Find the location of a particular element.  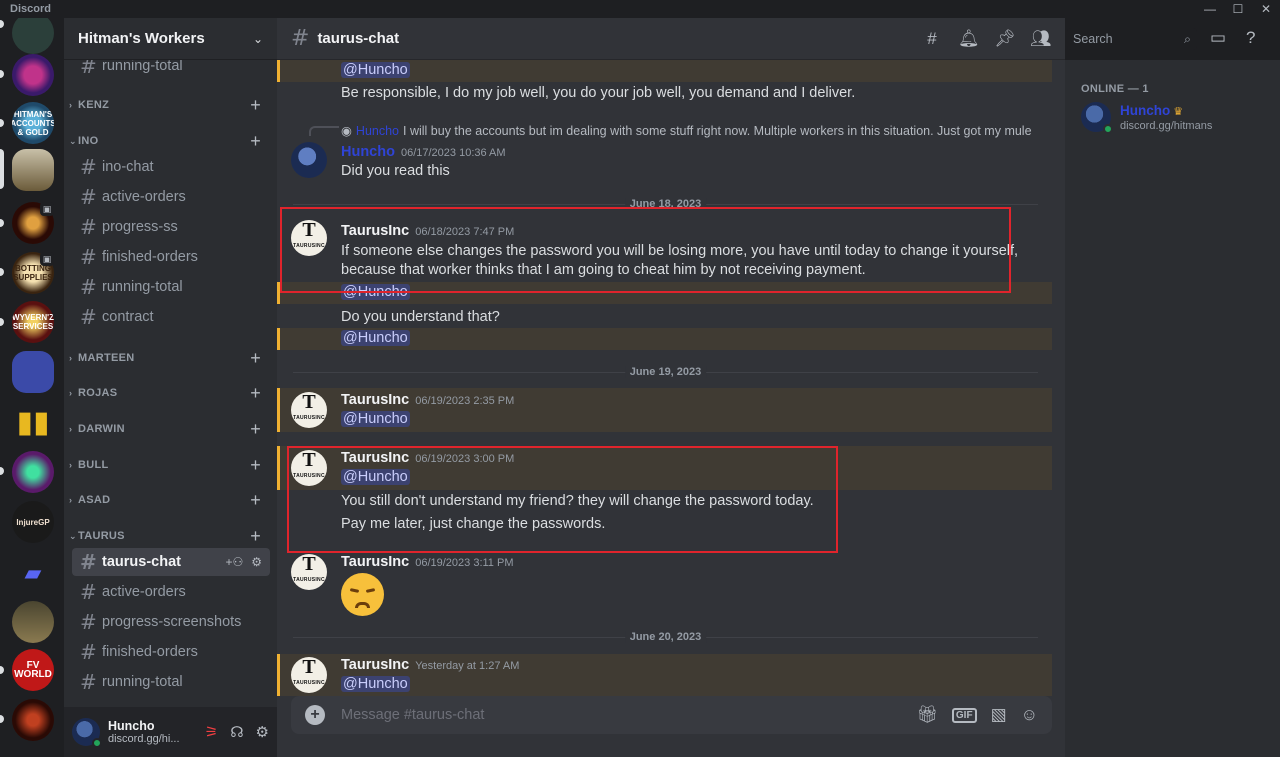

timestamp: 06/17/2023 10:36 AM is located at coordinates (453, 153).